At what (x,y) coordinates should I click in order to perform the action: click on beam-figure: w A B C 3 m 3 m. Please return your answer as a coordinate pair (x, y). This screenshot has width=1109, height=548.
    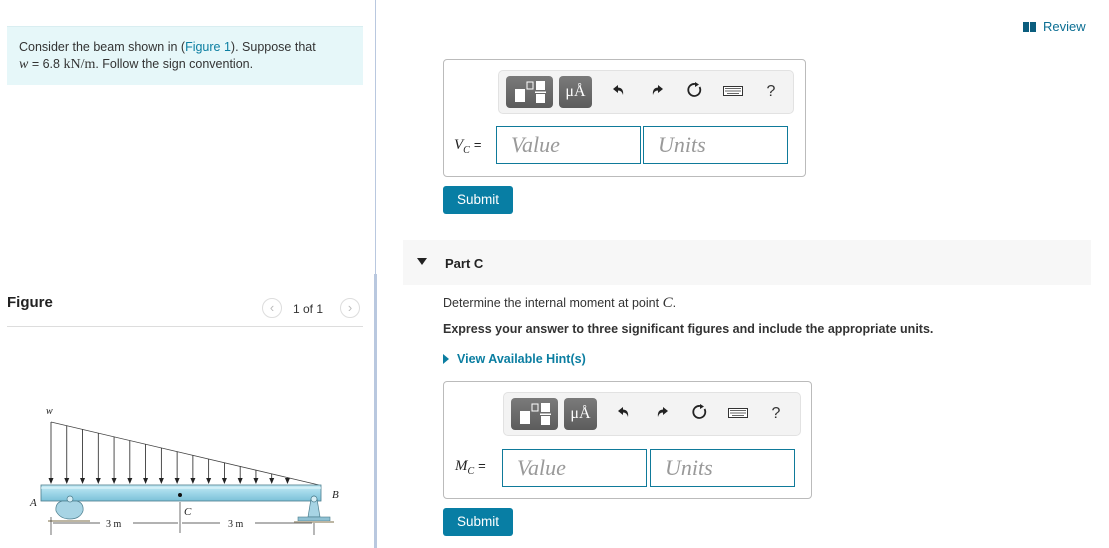
    Looking at the image, I should click on (184, 470).